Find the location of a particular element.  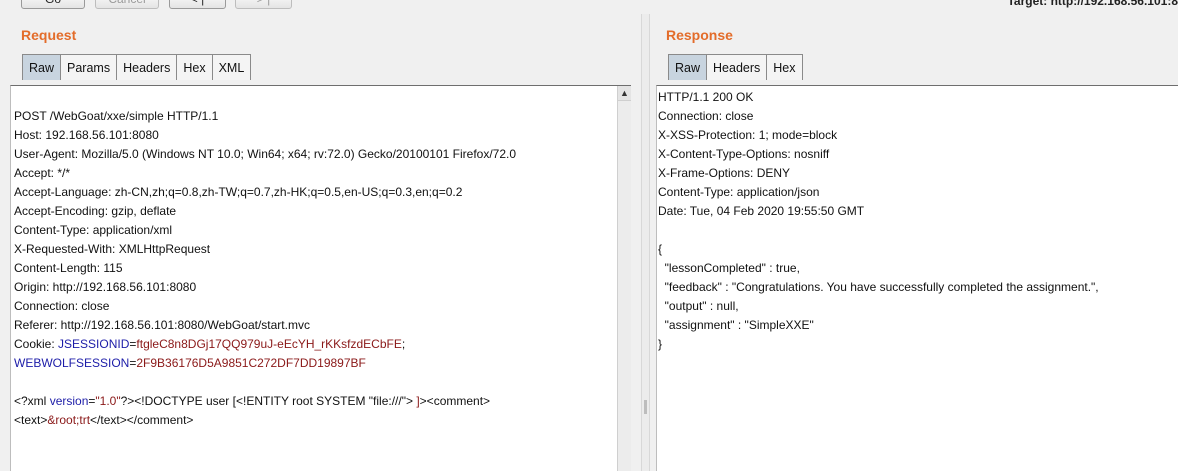

response-line: Content-Type: application/json is located at coordinates (739, 192).